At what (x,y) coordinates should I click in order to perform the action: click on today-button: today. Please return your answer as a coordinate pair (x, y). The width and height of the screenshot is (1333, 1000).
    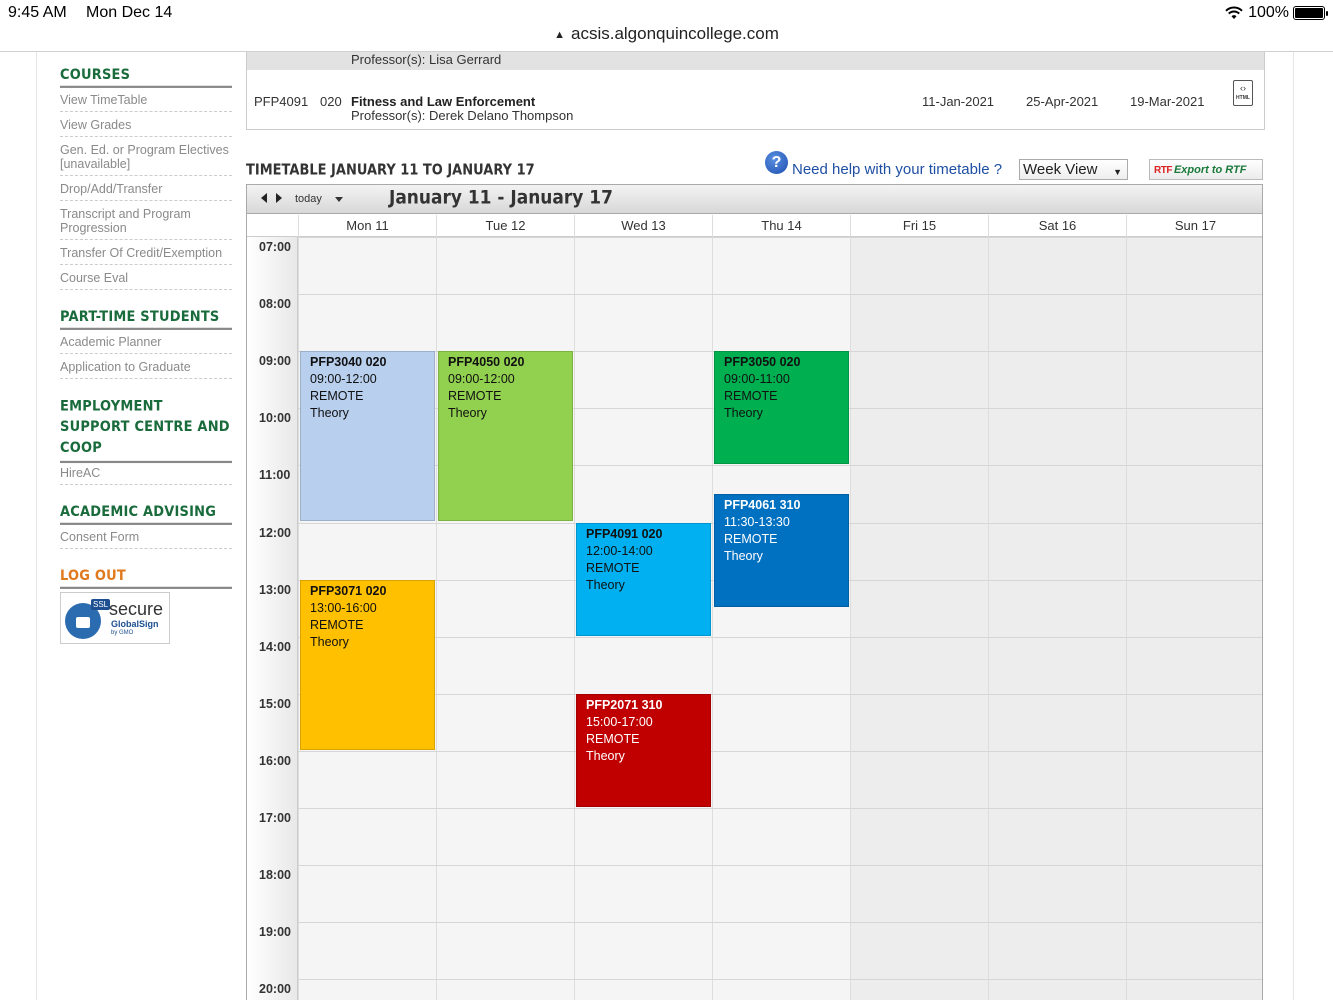
    Looking at the image, I should click on (308, 199).